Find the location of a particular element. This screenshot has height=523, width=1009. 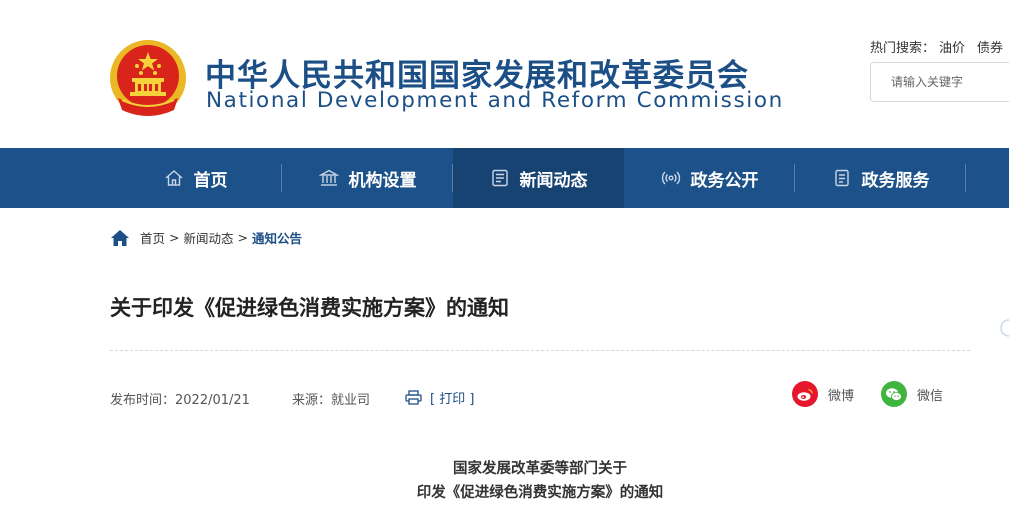

nav-item-news: 新闻动态 is located at coordinates (538, 178).